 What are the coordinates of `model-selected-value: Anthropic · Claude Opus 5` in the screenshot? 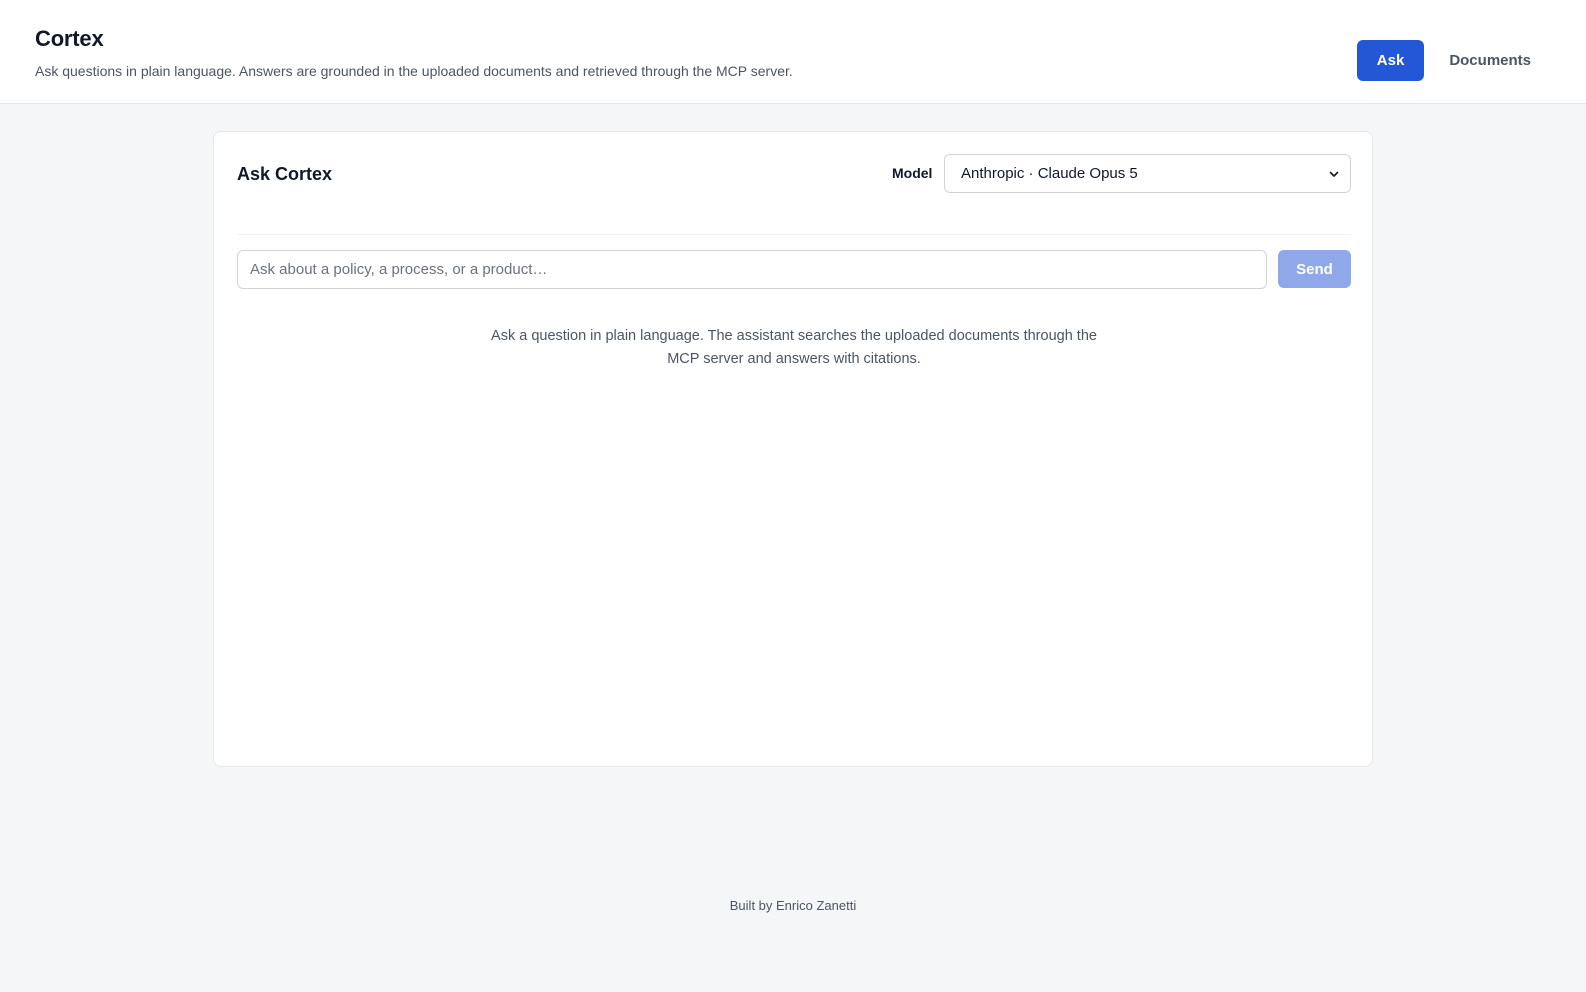 It's located at (1049, 173).